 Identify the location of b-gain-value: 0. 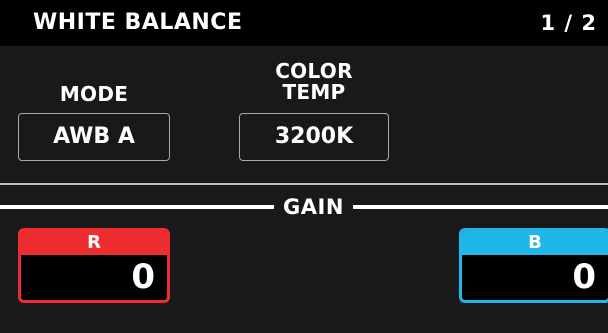
(584, 277).